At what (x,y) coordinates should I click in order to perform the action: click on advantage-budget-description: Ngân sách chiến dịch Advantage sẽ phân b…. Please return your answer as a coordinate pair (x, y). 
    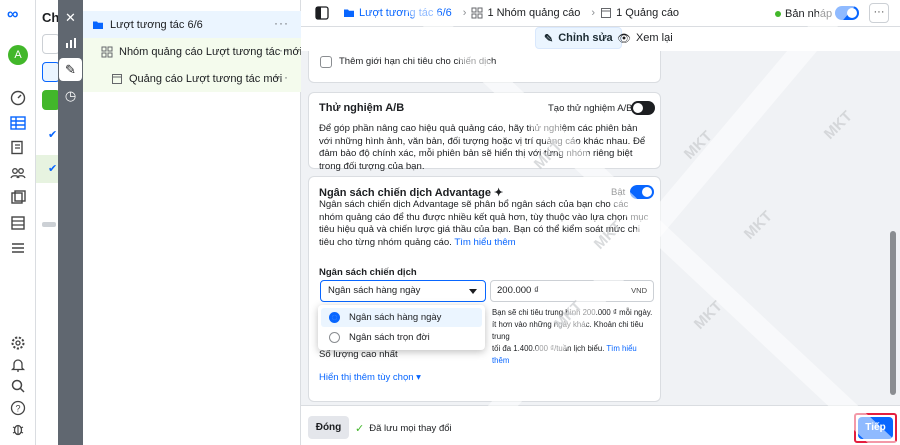
    Looking at the image, I should click on (485, 224).